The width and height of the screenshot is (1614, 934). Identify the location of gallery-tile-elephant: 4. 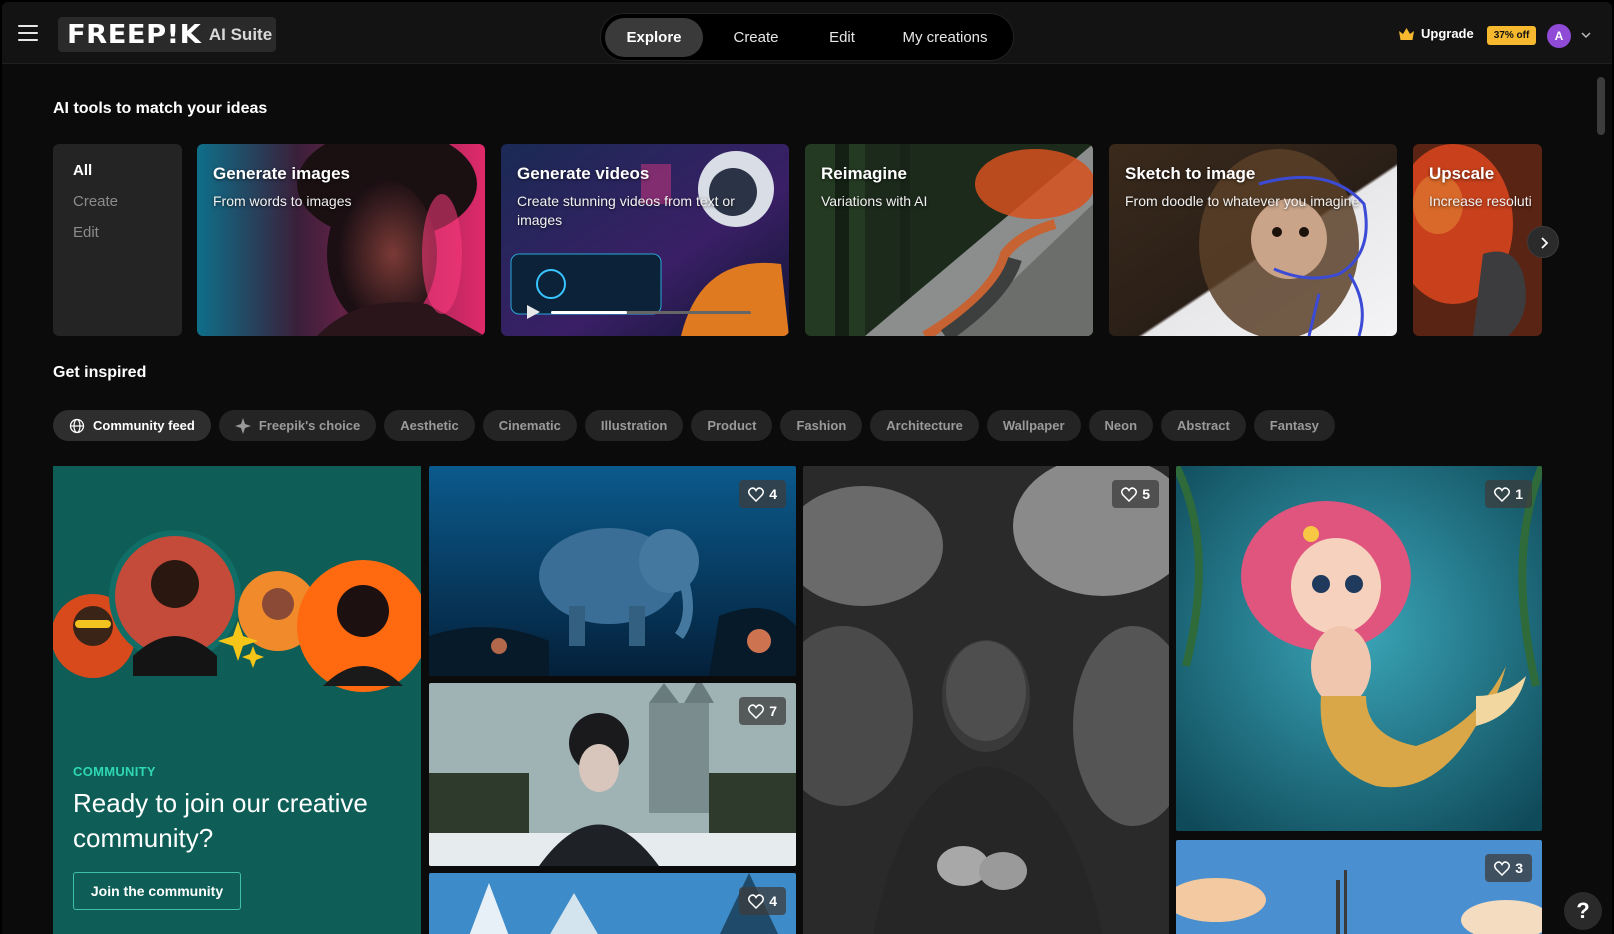
(612, 571).